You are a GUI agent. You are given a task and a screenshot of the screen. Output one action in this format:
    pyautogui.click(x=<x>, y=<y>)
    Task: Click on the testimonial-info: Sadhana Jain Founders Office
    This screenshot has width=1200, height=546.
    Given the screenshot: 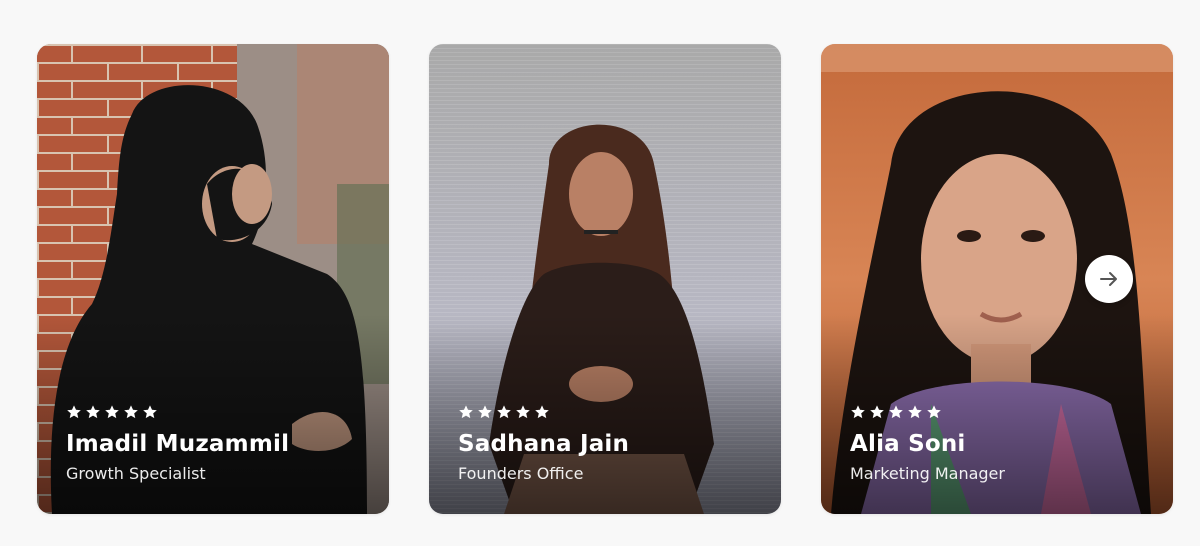 What is the action you would take?
    pyautogui.click(x=543, y=444)
    